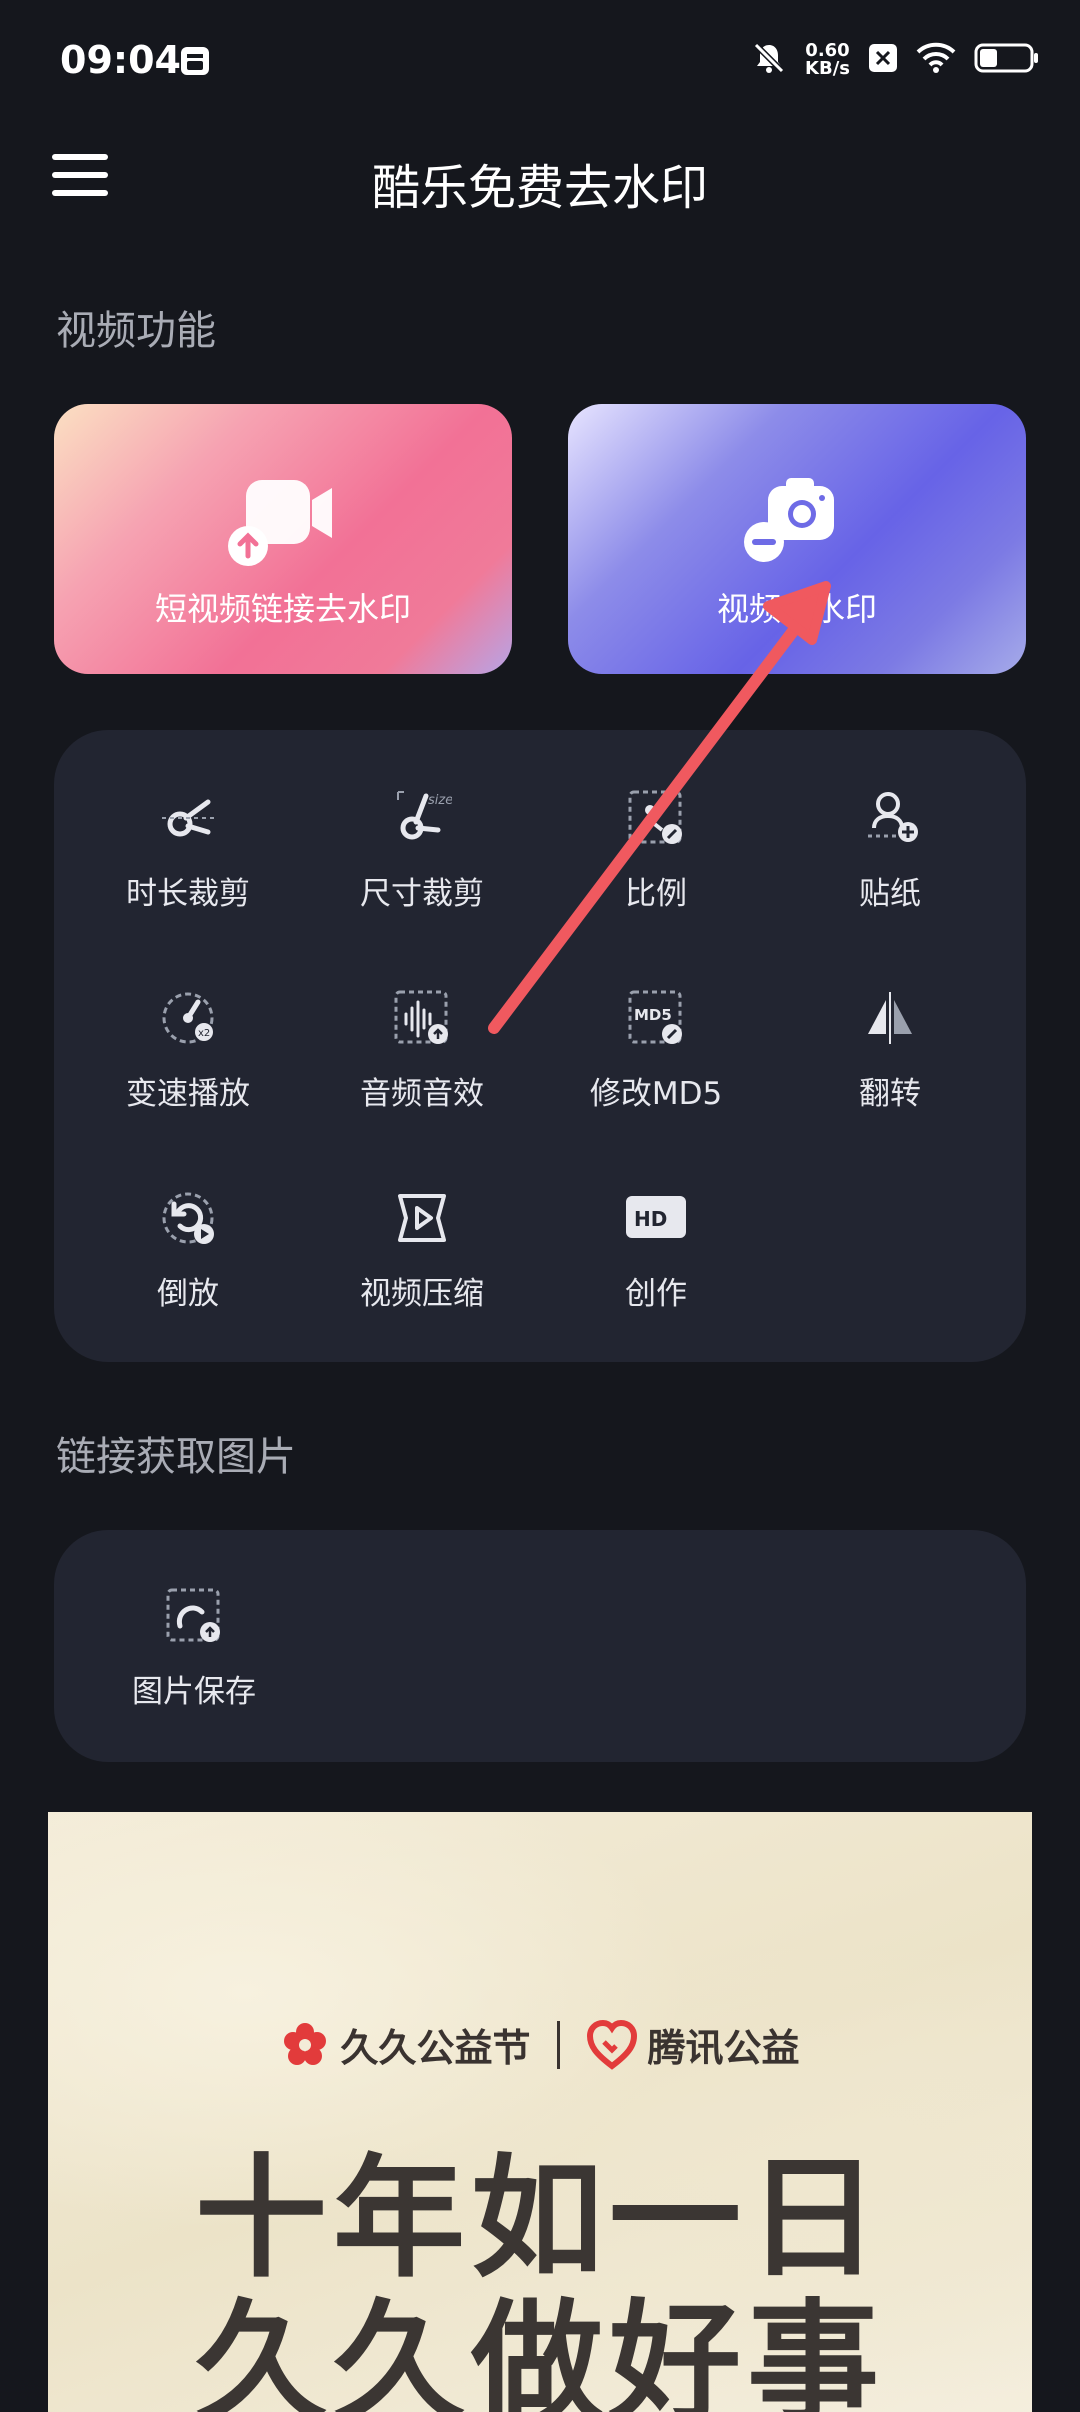 The image size is (1080, 2412). What do you see at coordinates (435, 2048) in the screenshot?
I see `logo-left-text: 久久公益节` at bounding box center [435, 2048].